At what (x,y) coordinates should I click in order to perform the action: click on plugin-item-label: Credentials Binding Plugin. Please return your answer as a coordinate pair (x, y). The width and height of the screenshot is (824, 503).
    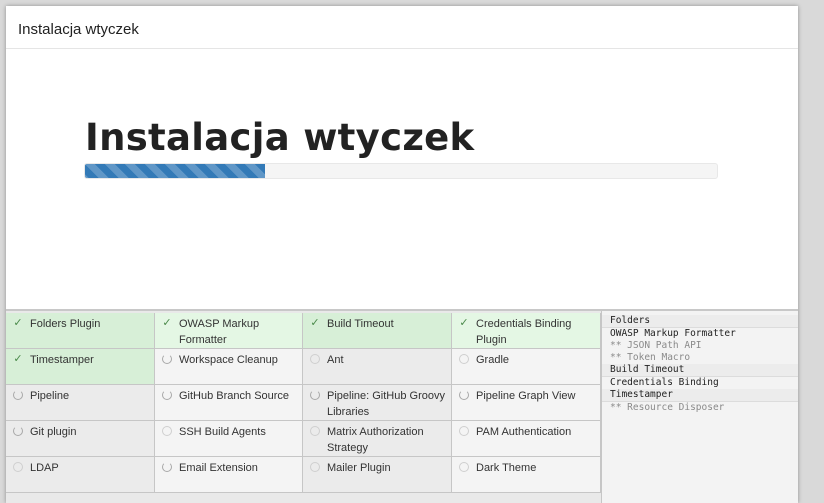
    Looking at the image, I should click on (524, 332).